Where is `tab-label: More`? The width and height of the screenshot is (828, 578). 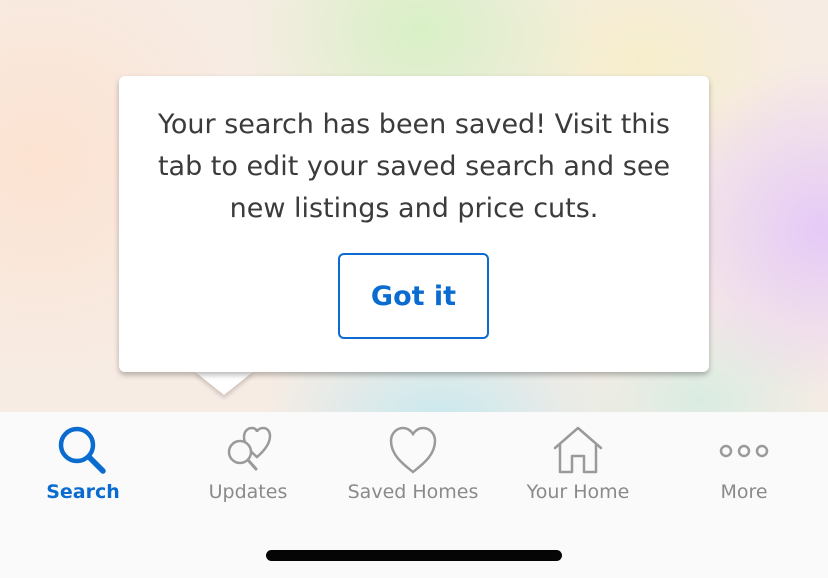 tab-label: More is located at coordinates (744, 492).